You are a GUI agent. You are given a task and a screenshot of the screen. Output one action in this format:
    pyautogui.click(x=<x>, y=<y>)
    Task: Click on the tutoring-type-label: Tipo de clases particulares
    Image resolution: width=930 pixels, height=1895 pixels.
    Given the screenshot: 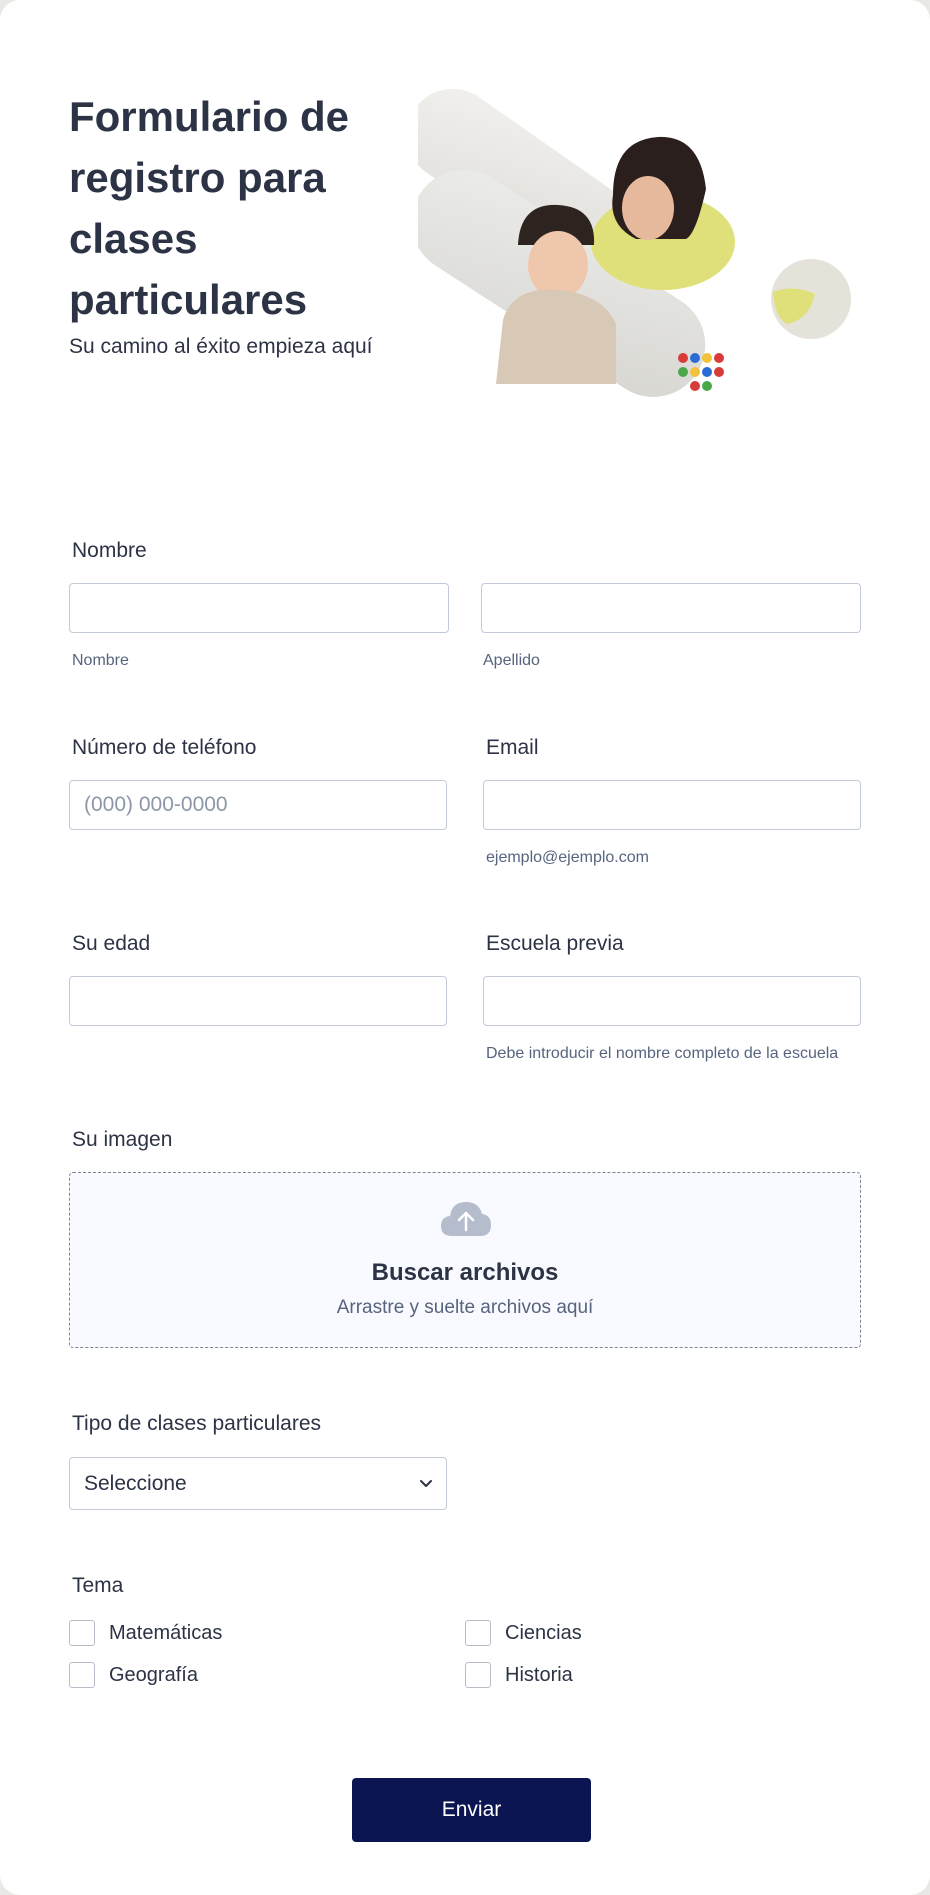 What is the action you would take?
    pyautogui.click(x=197, y=1423)
    